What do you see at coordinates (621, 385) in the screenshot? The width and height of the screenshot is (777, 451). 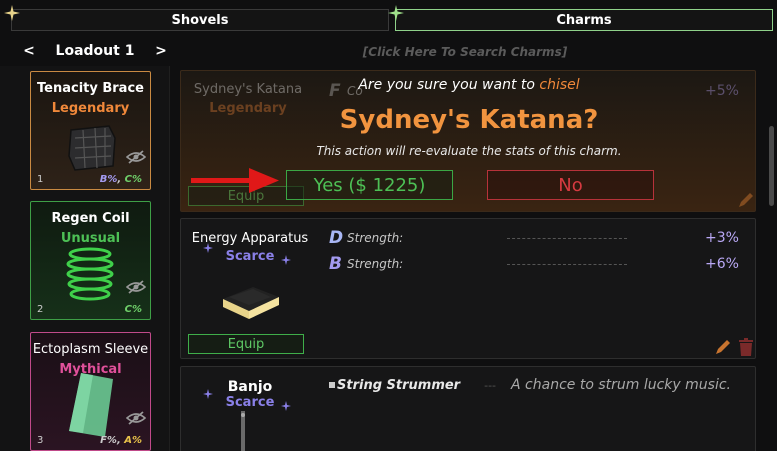 I see `ability-description: A chance to strum lucky music.` at bounding box center [621, 385].